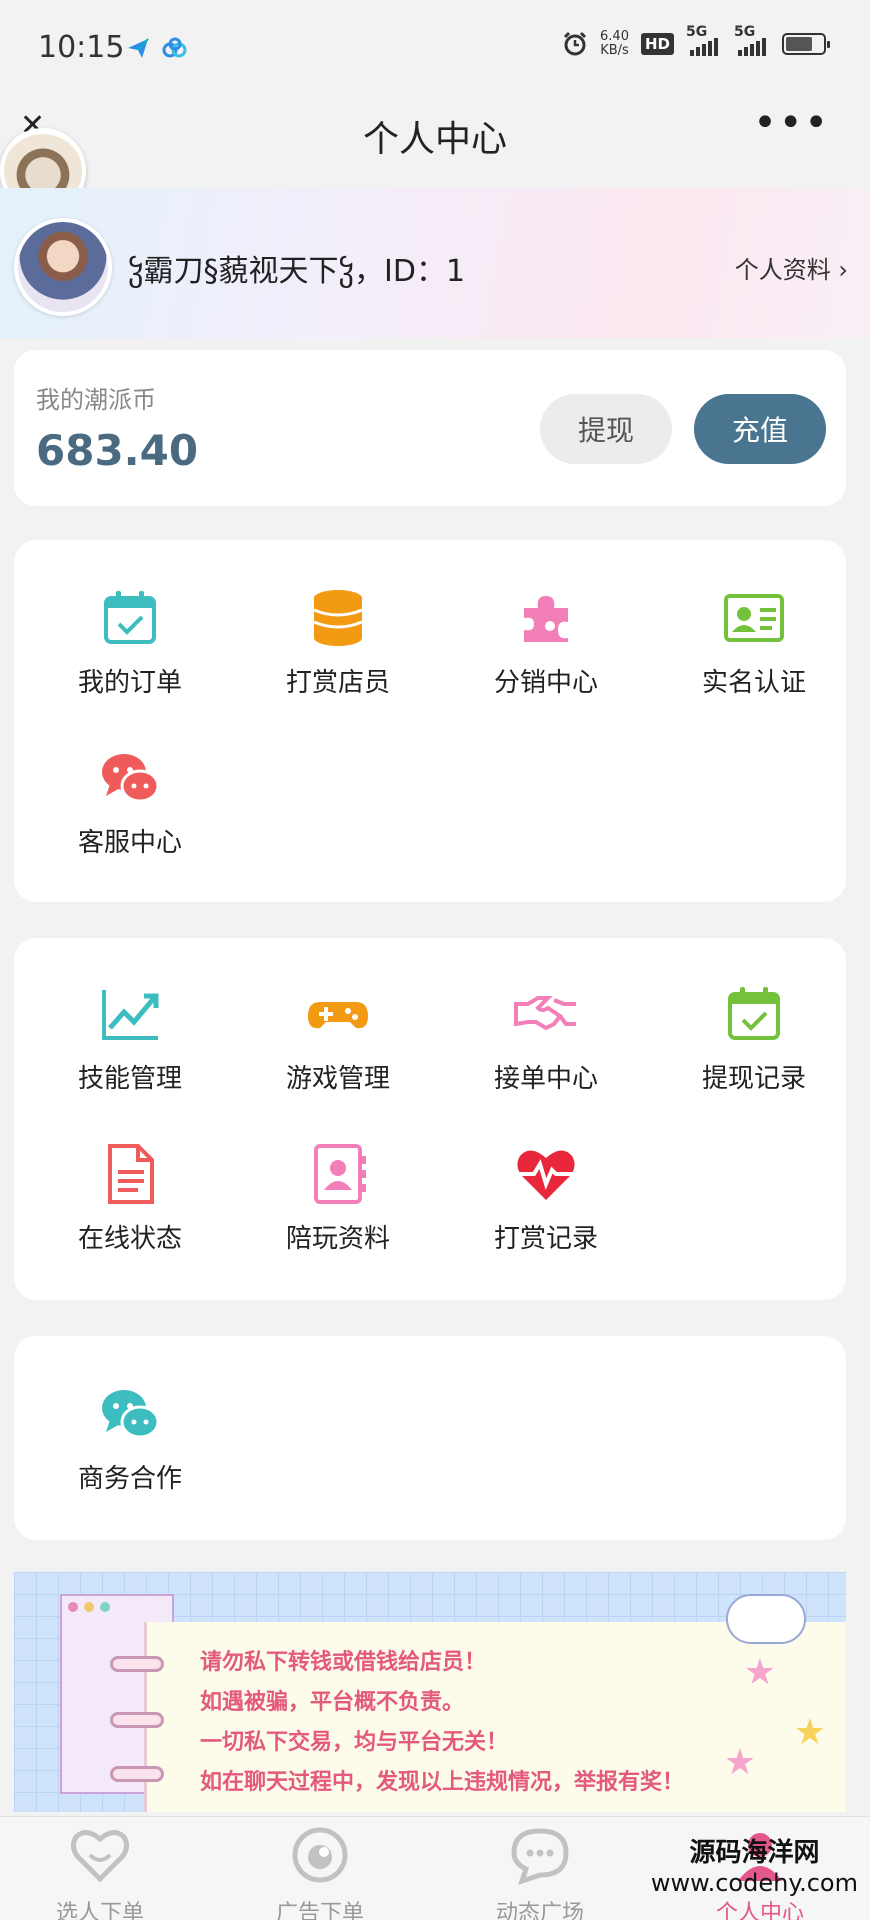  Describe the element at coordinates (332, 1702) in the screenshot. I see `notice-line: 如遇被骗，平台概不负责。` at that location.